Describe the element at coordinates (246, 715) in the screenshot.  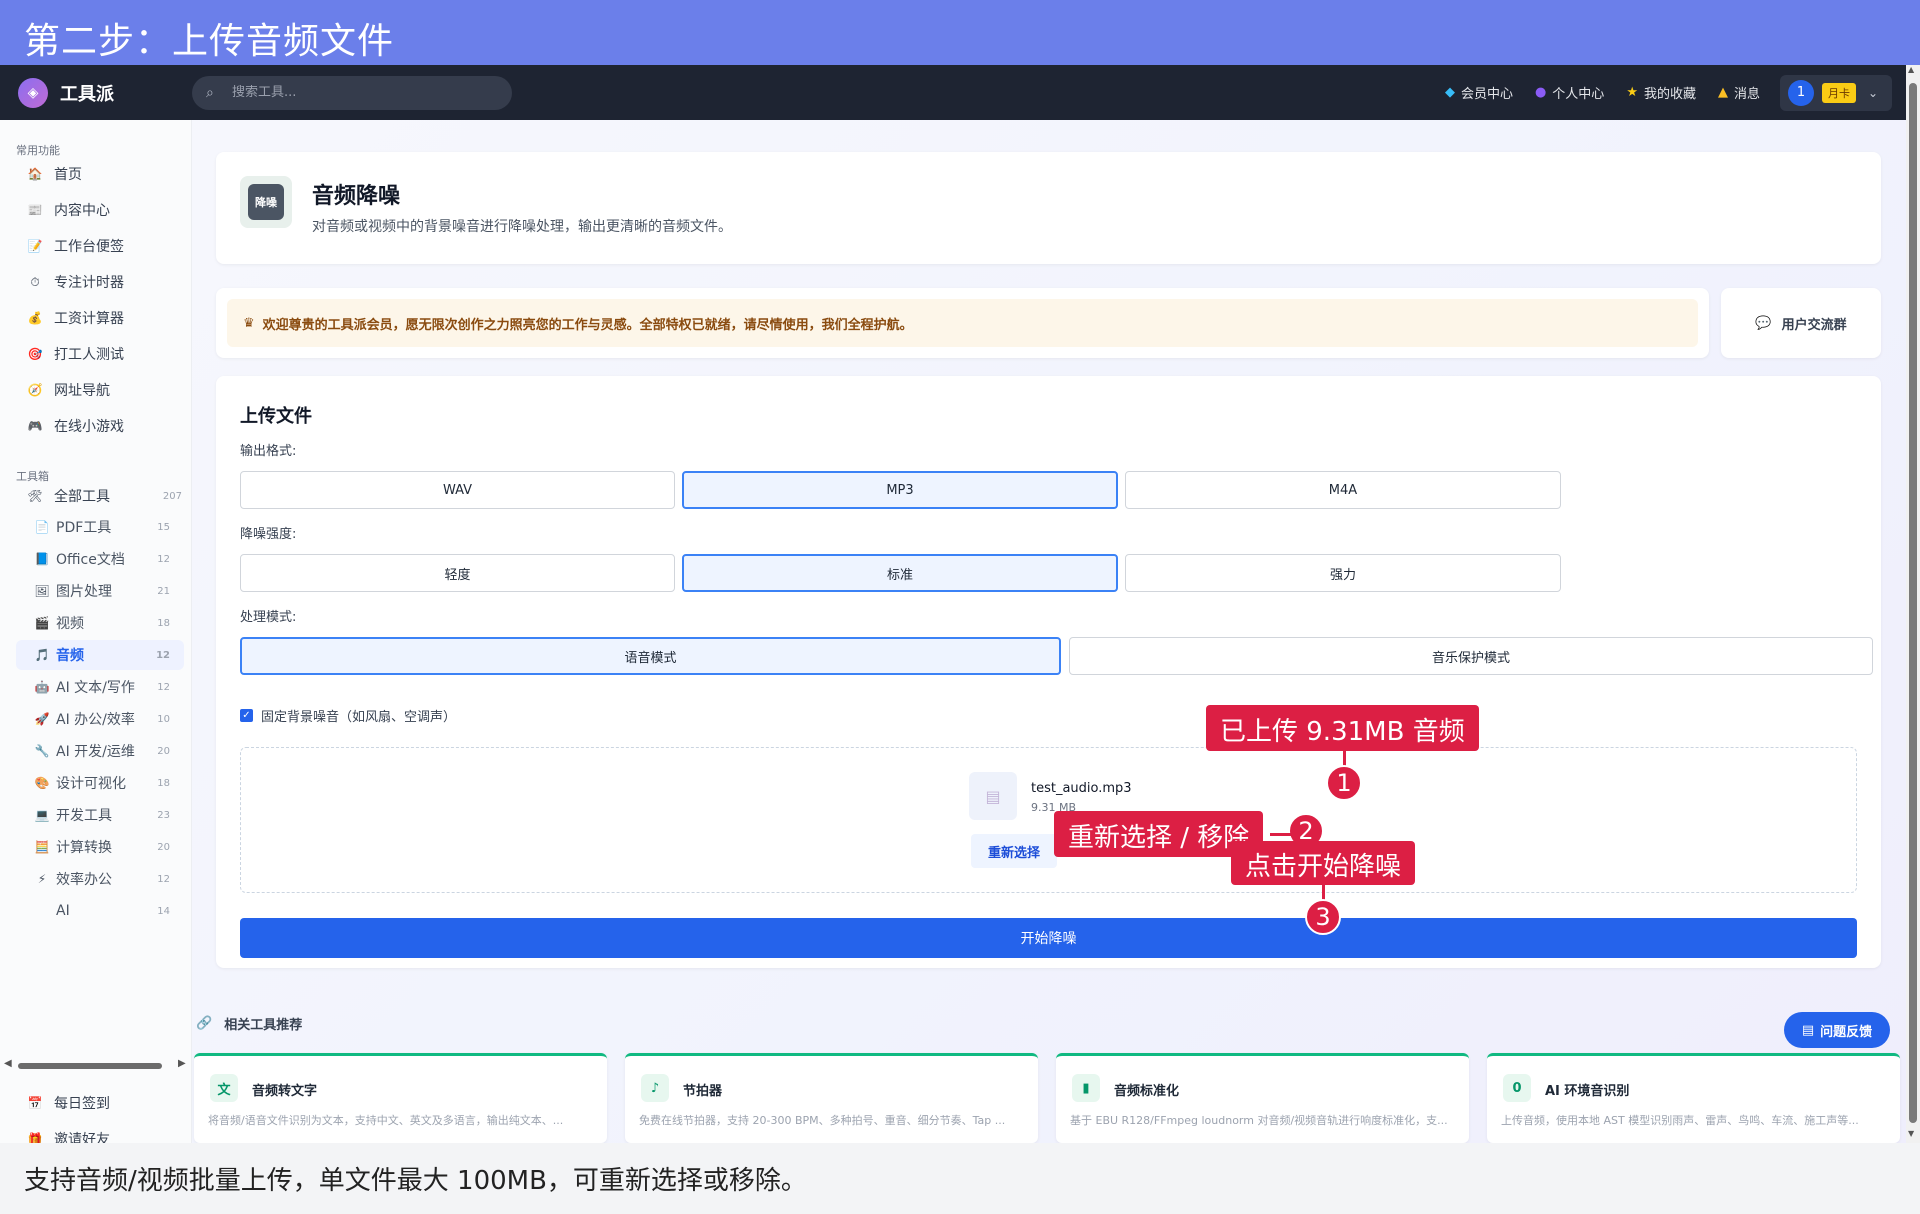
I see `checkbox-checked-icon: ✓` at that location.